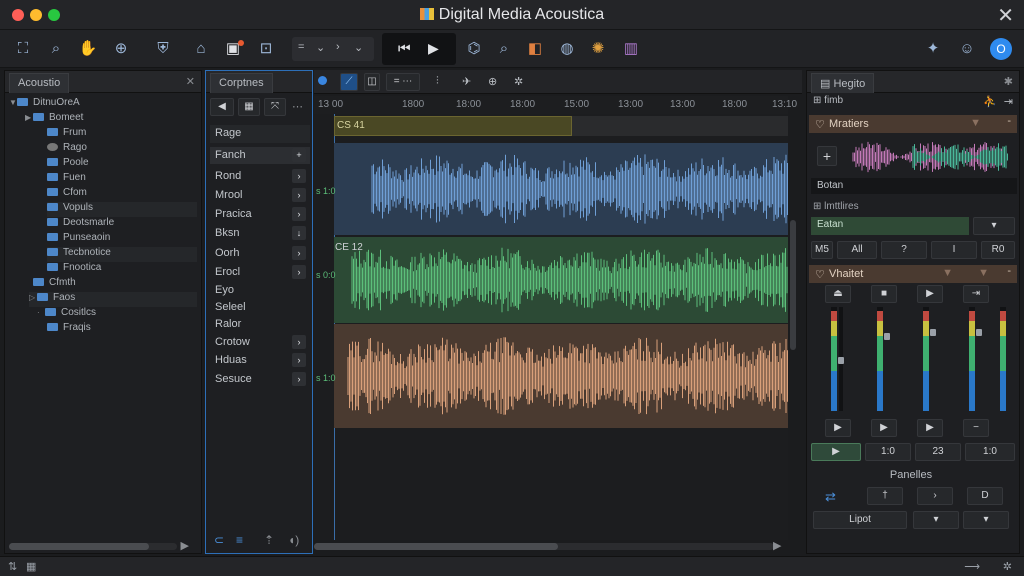  Describe the element at coordinates (113, 299) in the screenshot. I see `tree-item: ▷ Faos` at that location.